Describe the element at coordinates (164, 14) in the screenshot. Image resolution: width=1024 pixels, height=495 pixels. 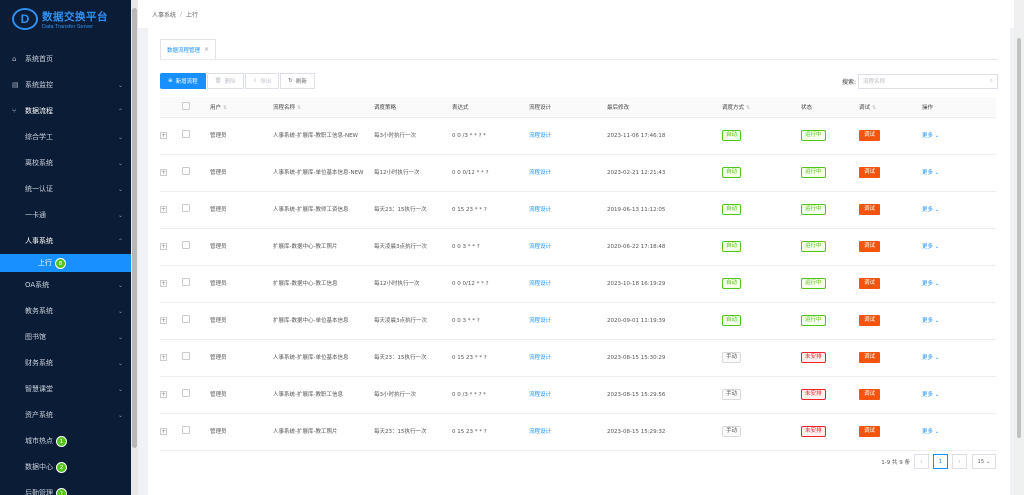
I see `breadcrumb-parent: 人事系统` at that location.